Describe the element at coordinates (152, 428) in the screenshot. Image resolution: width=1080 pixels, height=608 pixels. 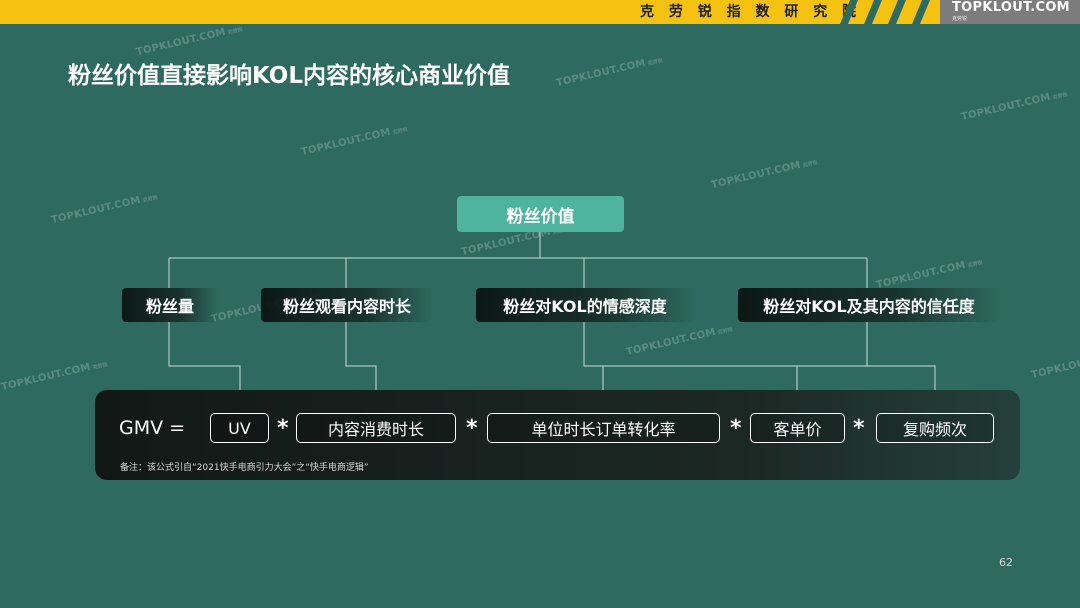
I see `gmv-label: GMV =` at that location.